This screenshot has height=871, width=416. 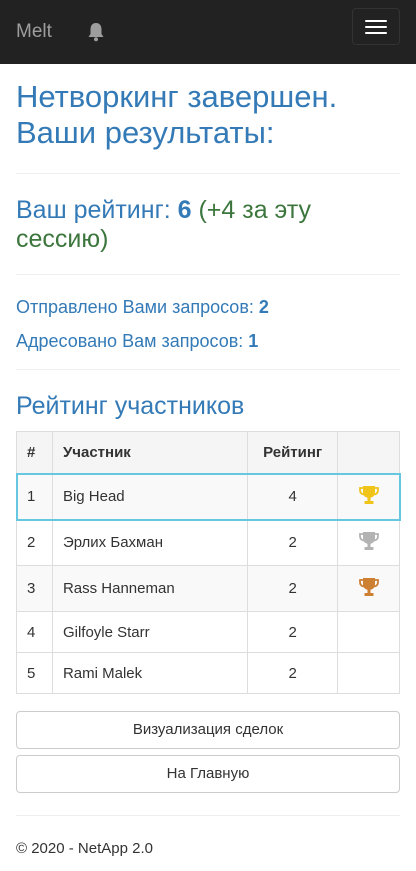 I want to click on leaderboard-title: Рейтинг участников, so click(x=130, y=406).